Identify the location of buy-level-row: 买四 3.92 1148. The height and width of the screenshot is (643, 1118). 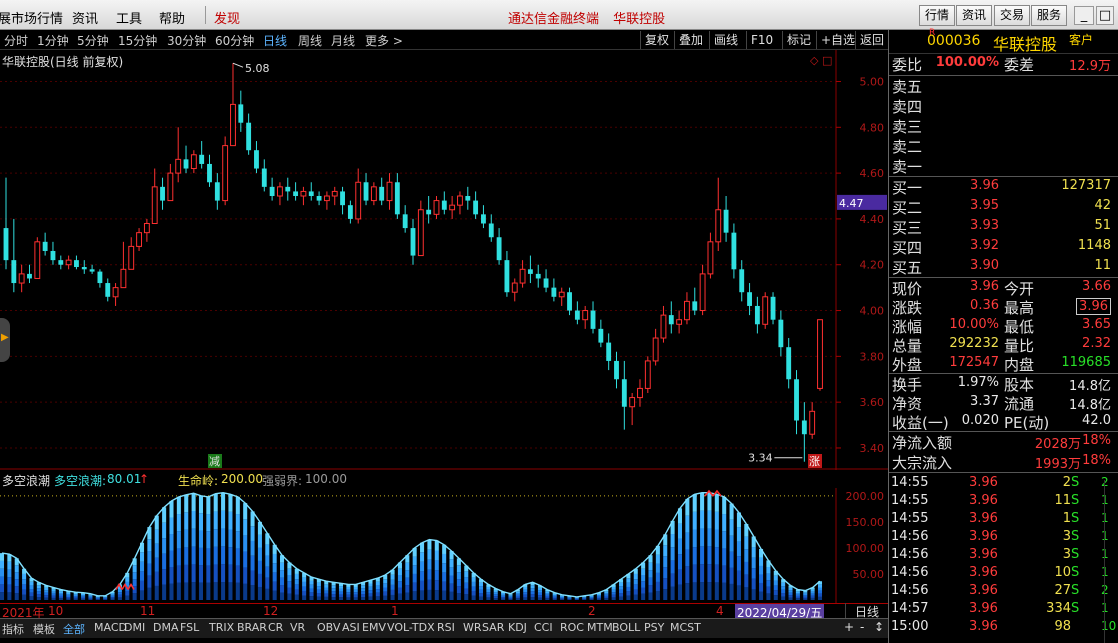
(1003, 247).